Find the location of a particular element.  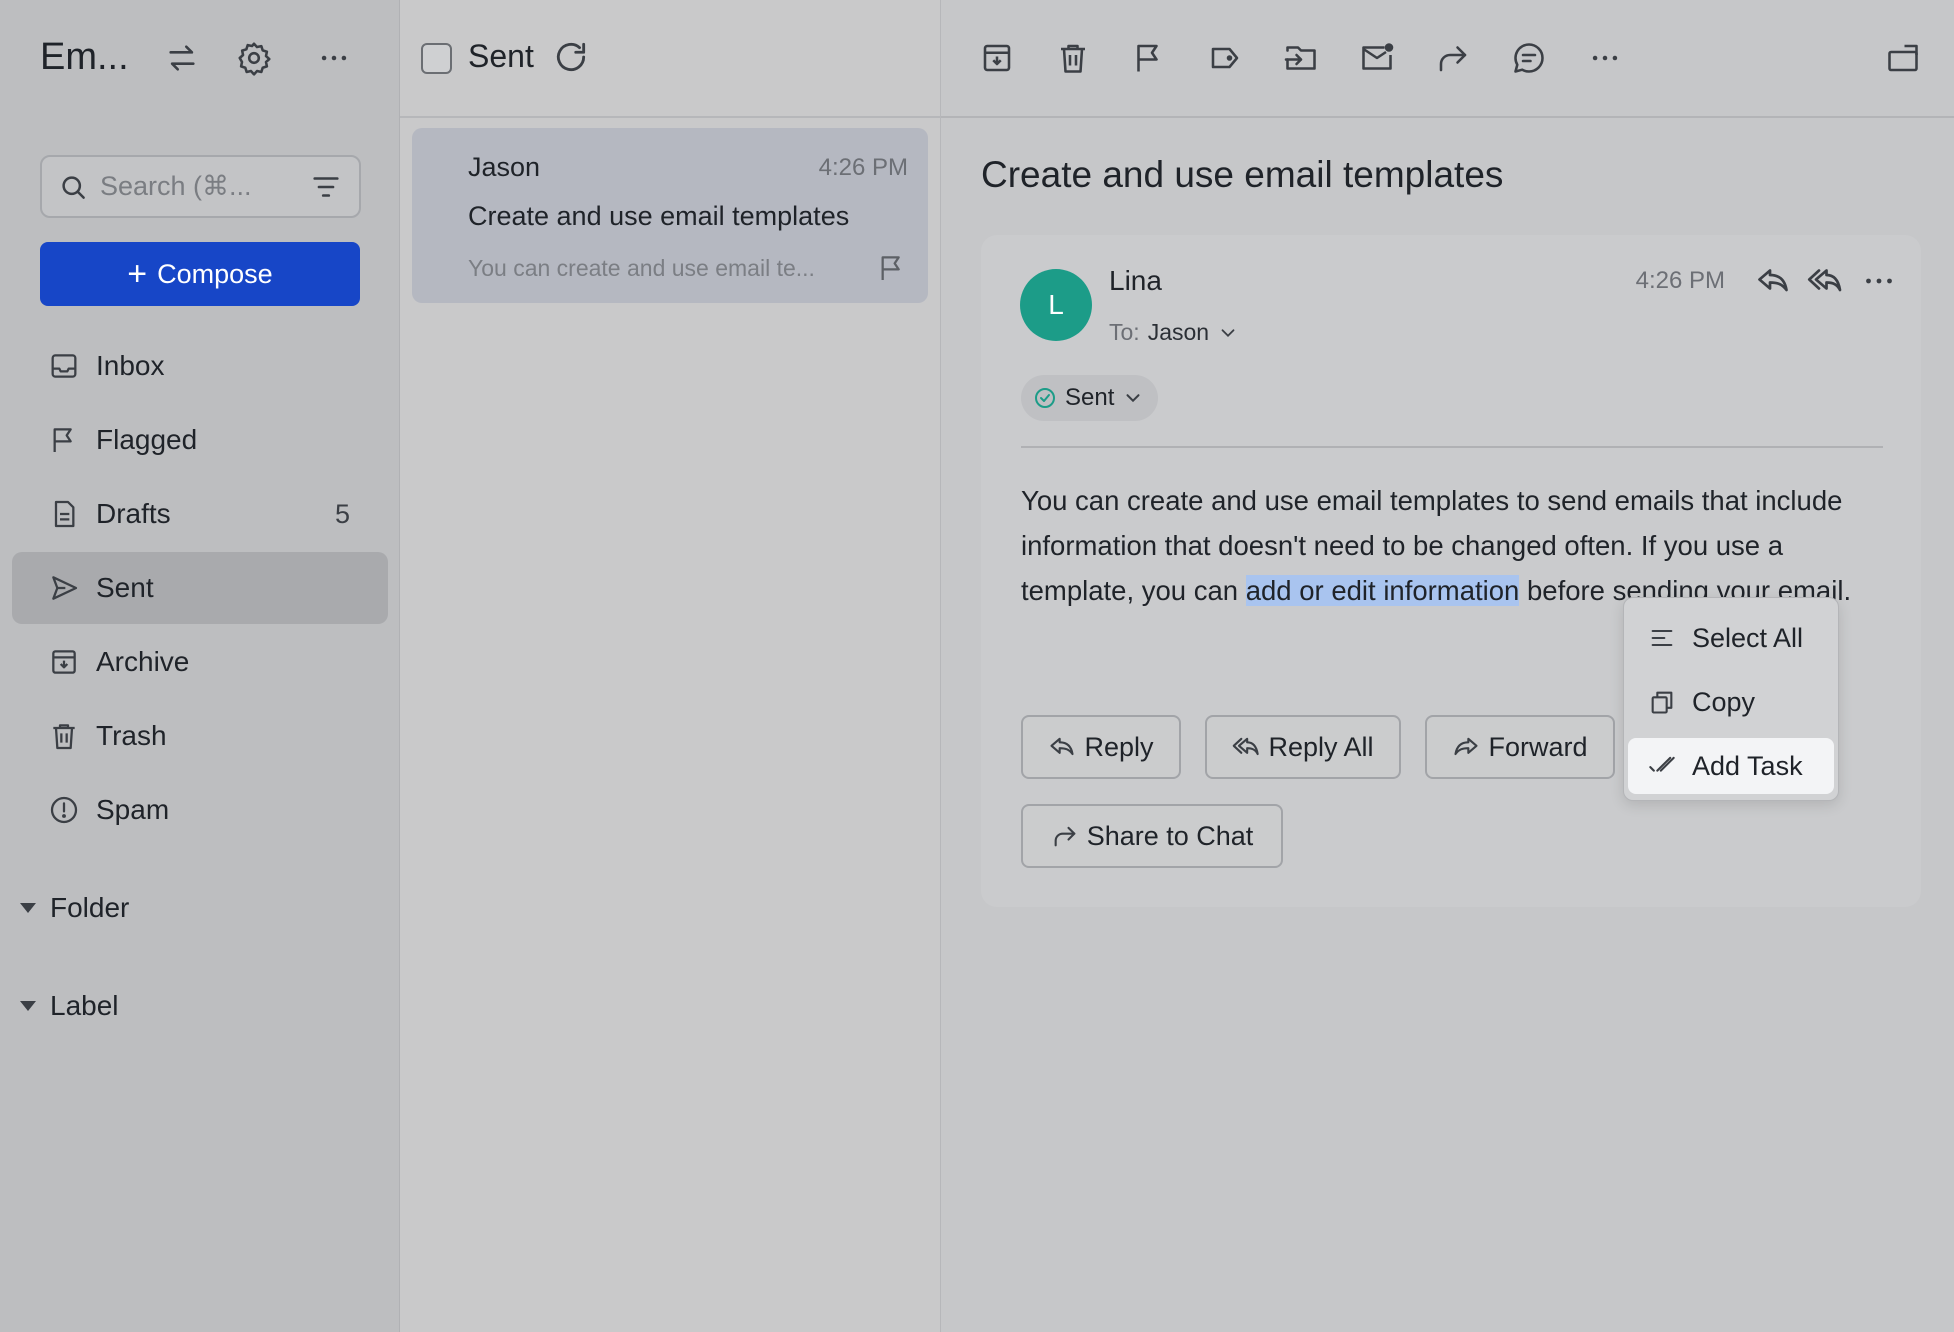

sidebar-item-label: Sent is located at coordinates (125, 587).